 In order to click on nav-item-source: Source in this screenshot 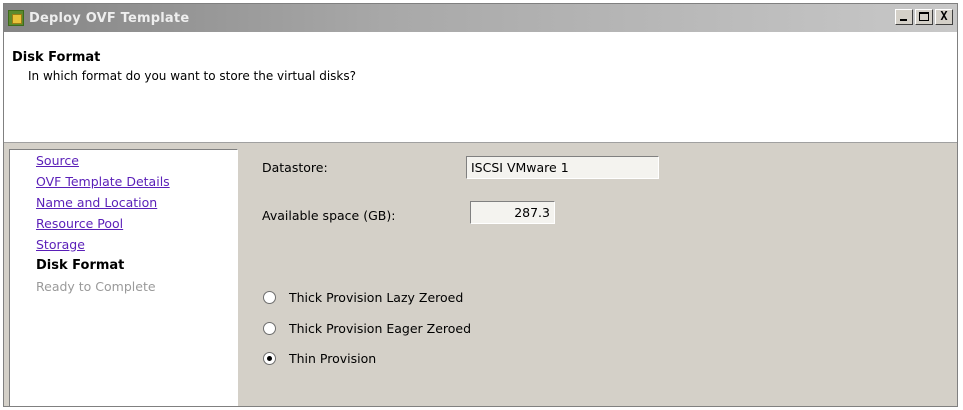, I will do `click(136, 162)`.